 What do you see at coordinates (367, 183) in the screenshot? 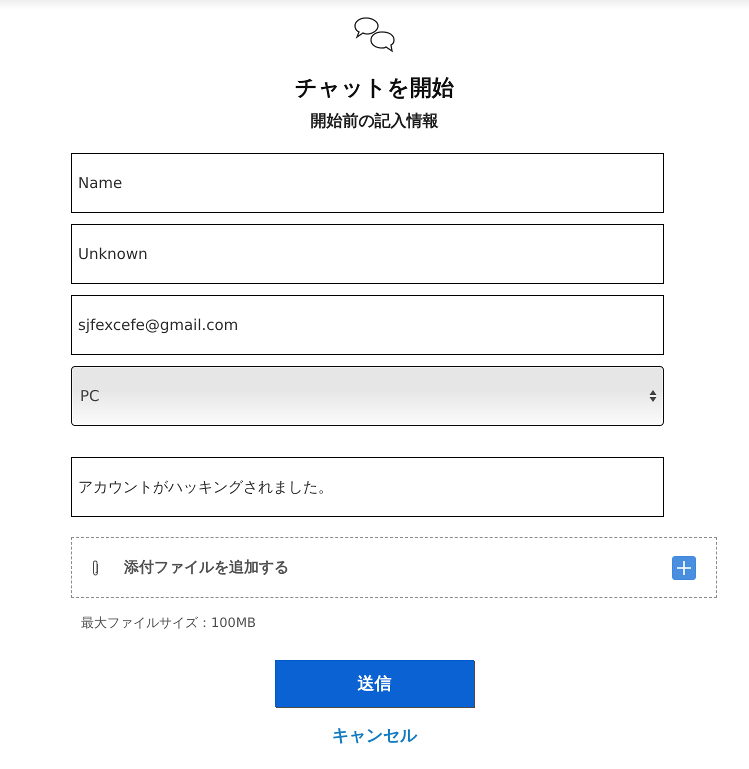
I see `input-field: Name` at bounding box center [367, 183].